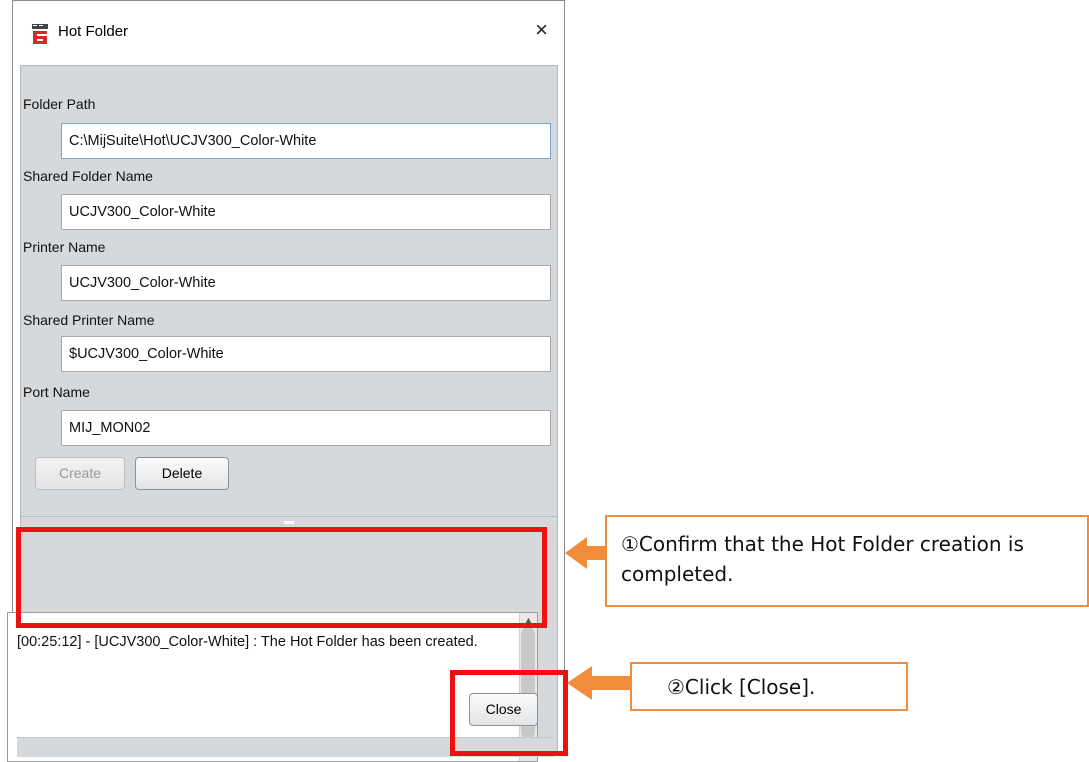  What do you see at coordinates (89, 320) in the screenshot?
I see `shared-printer-name-label: Shared Printer Name` at bounding box center [89, 320].